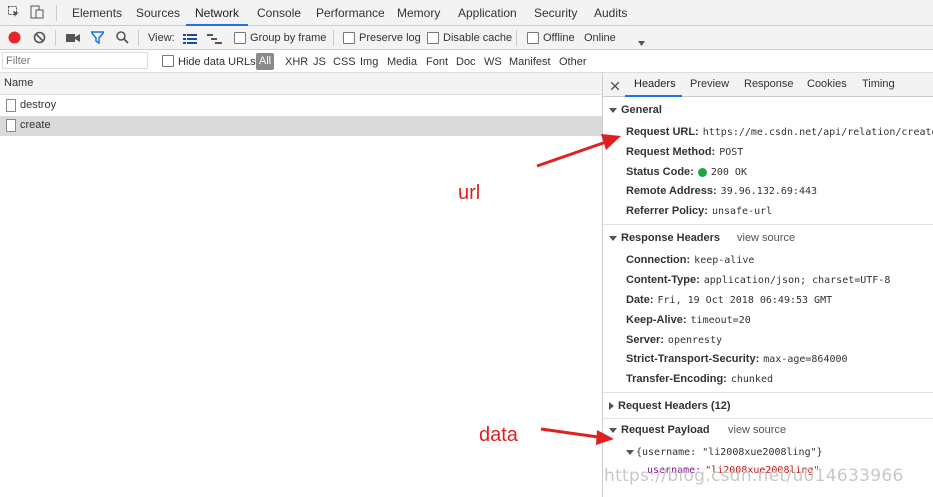 The width and height of the screenshot is (933, 497). I want to click on url-arrow-icon, so click(578, 151).